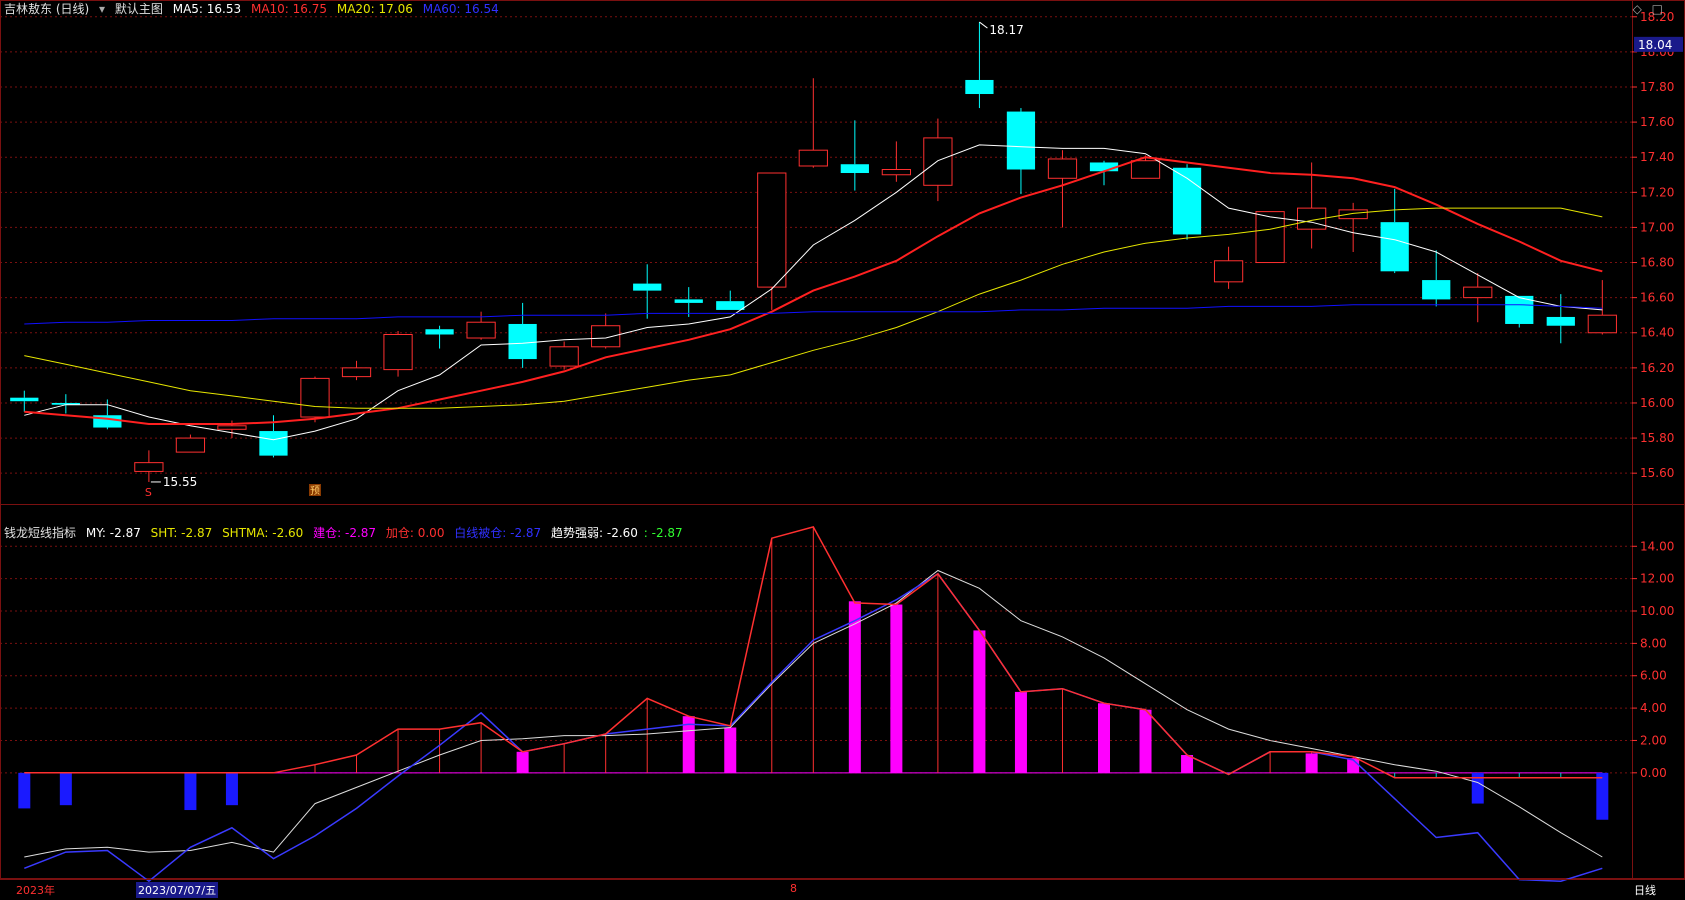  Describe the element at coordinates (1657, 9) in the screenshot. I see `window-box-icon: □` at that location.